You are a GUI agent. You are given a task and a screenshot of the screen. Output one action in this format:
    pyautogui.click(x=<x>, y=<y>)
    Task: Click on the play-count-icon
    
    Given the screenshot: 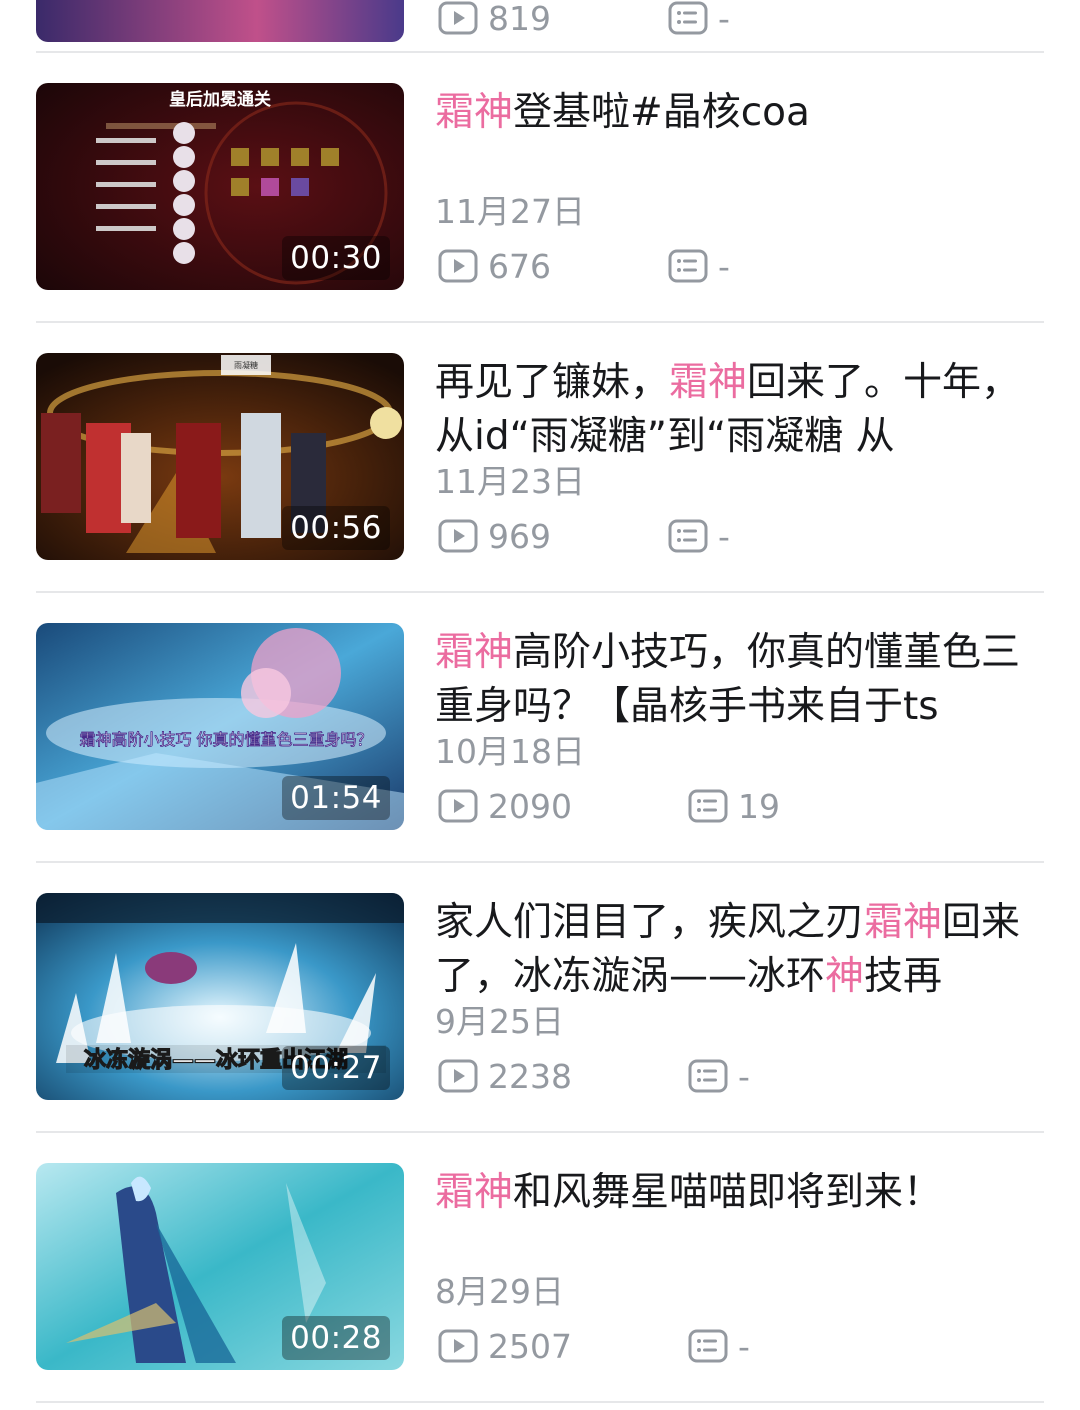 What is the action you would take?
    pyautogui.click(x=458, y=1346)
    